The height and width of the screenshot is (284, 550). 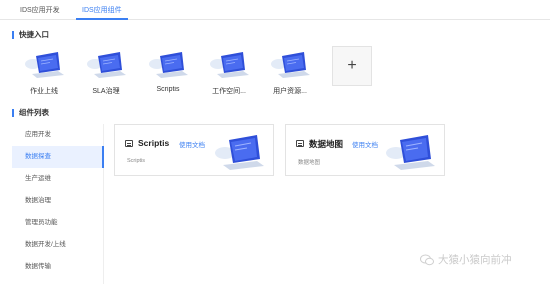 I want to click on quick-entry-job-online: 作业上线, so click(x=44, y=75).